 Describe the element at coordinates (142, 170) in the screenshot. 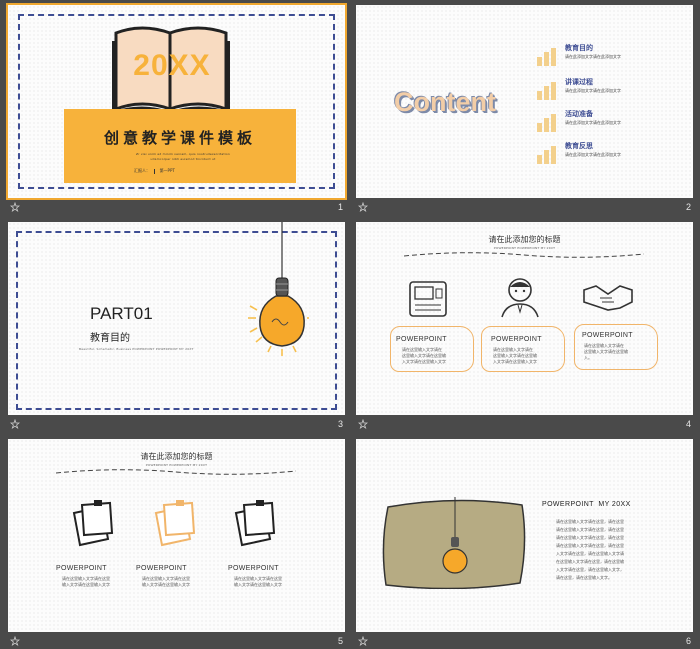

I see `presenter-label: 汇报人：` at that location.